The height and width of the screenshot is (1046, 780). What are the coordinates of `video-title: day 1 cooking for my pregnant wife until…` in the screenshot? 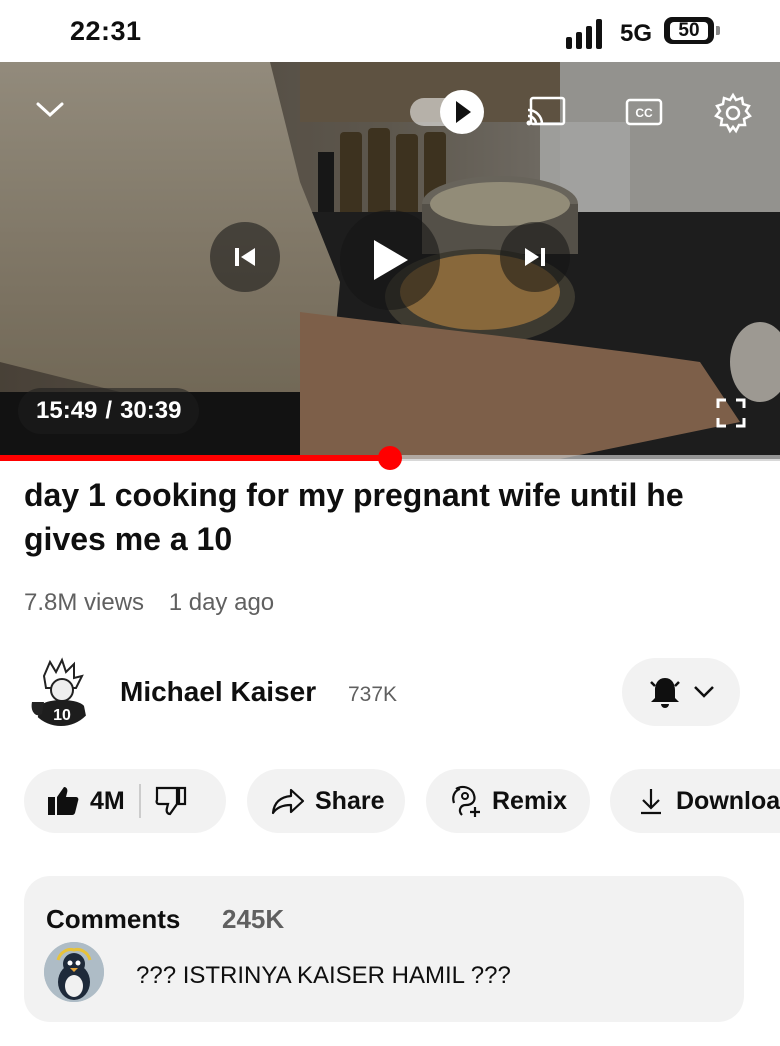 It's located at (389, 517).